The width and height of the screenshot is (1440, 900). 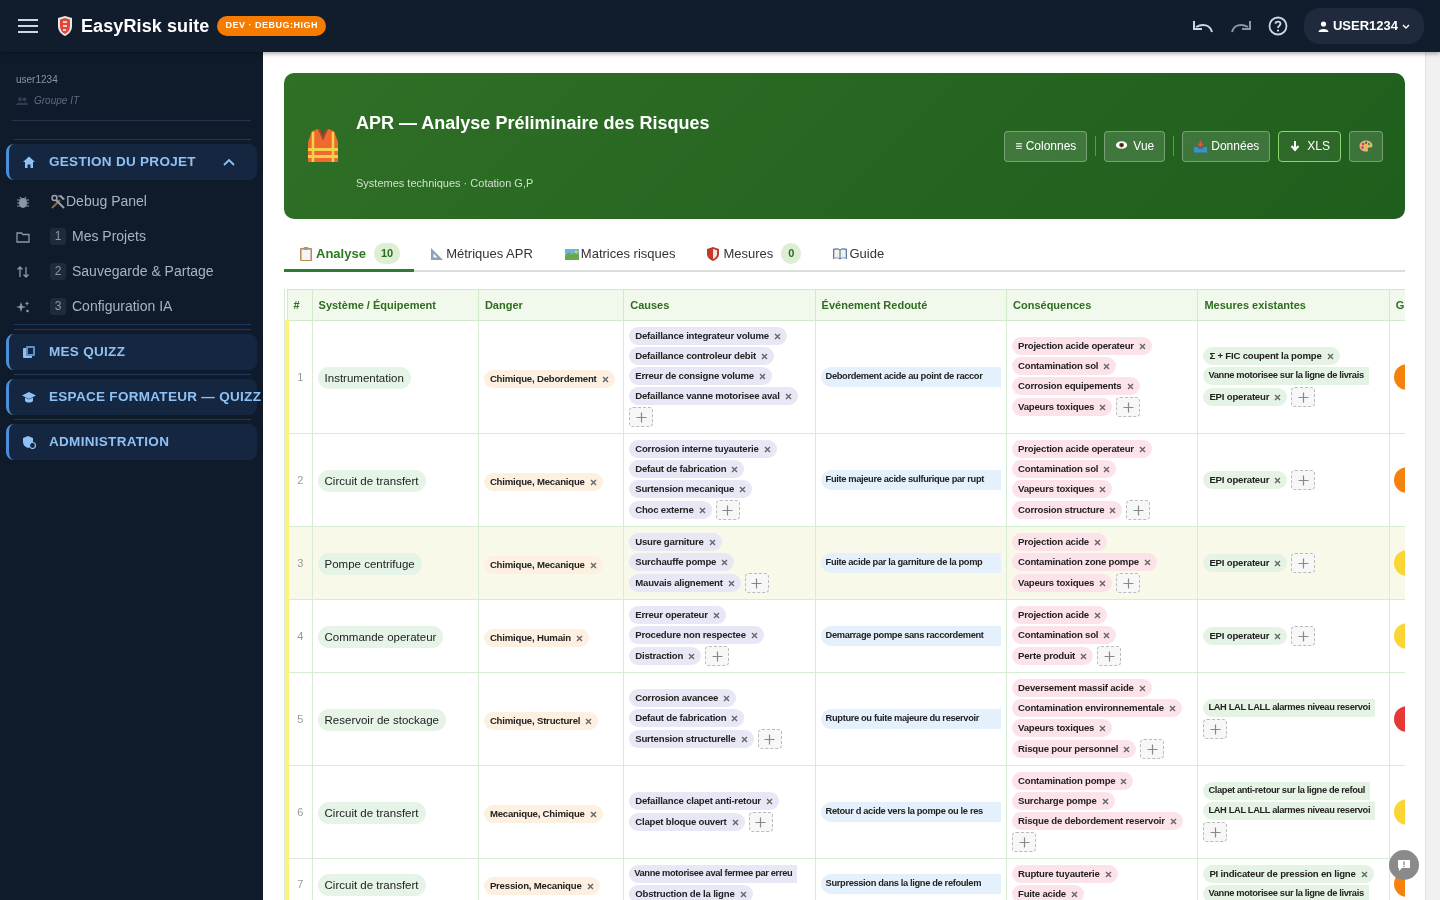 What do you see at coordinates (131, 352) in the screenshot?
I see `sidebar-section-button: MES QUIZZ` at bounding box center [131, 352].